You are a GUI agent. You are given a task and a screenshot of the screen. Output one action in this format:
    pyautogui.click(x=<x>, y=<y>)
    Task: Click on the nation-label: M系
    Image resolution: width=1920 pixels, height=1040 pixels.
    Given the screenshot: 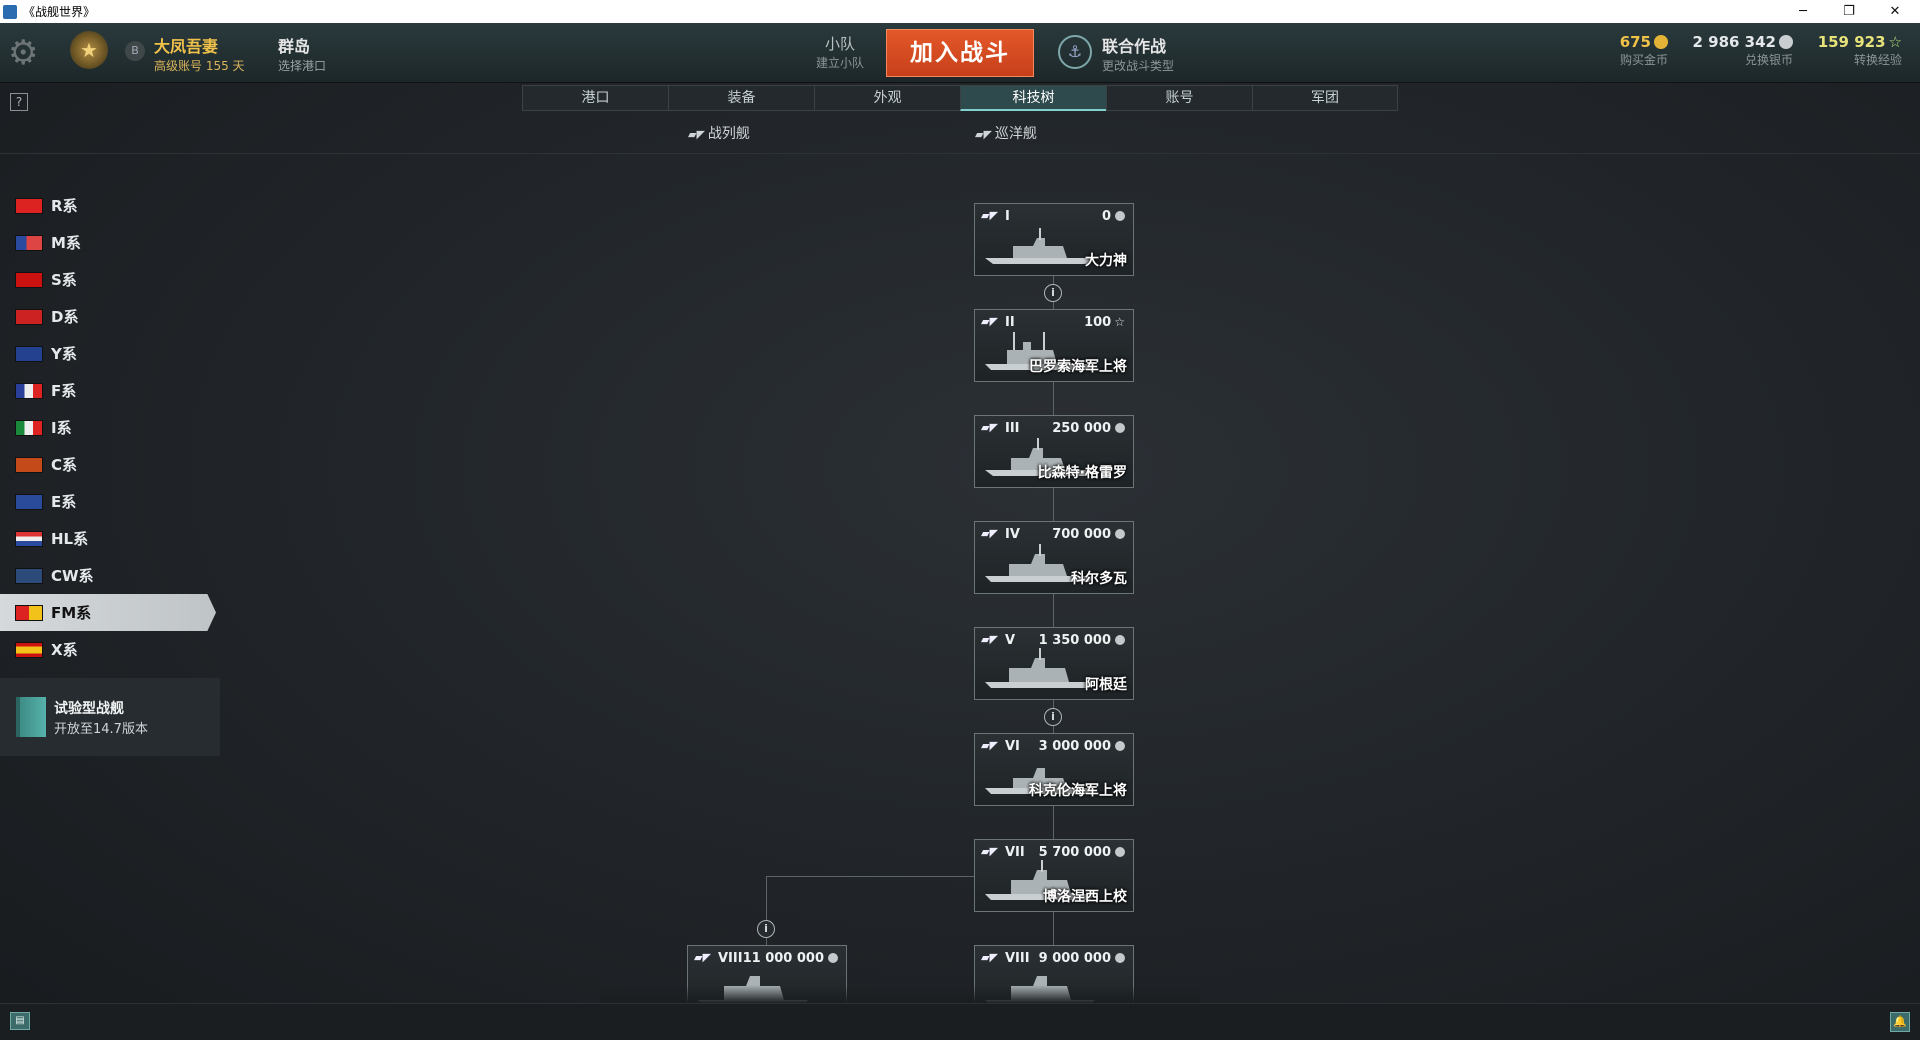 What is the action you would take?
    pyautogui.click(x=66, y=243)
    